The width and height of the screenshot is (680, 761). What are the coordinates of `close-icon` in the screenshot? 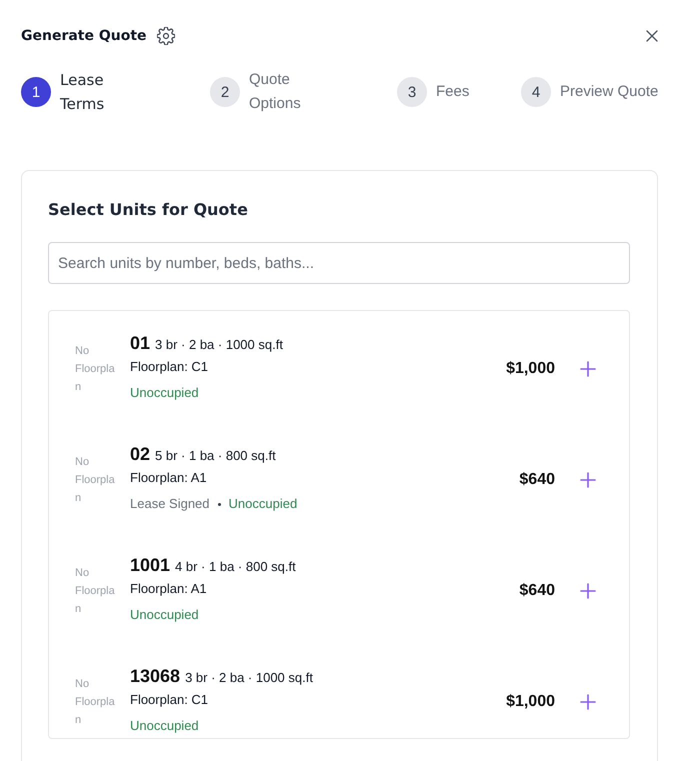 It's located at (652, 36).